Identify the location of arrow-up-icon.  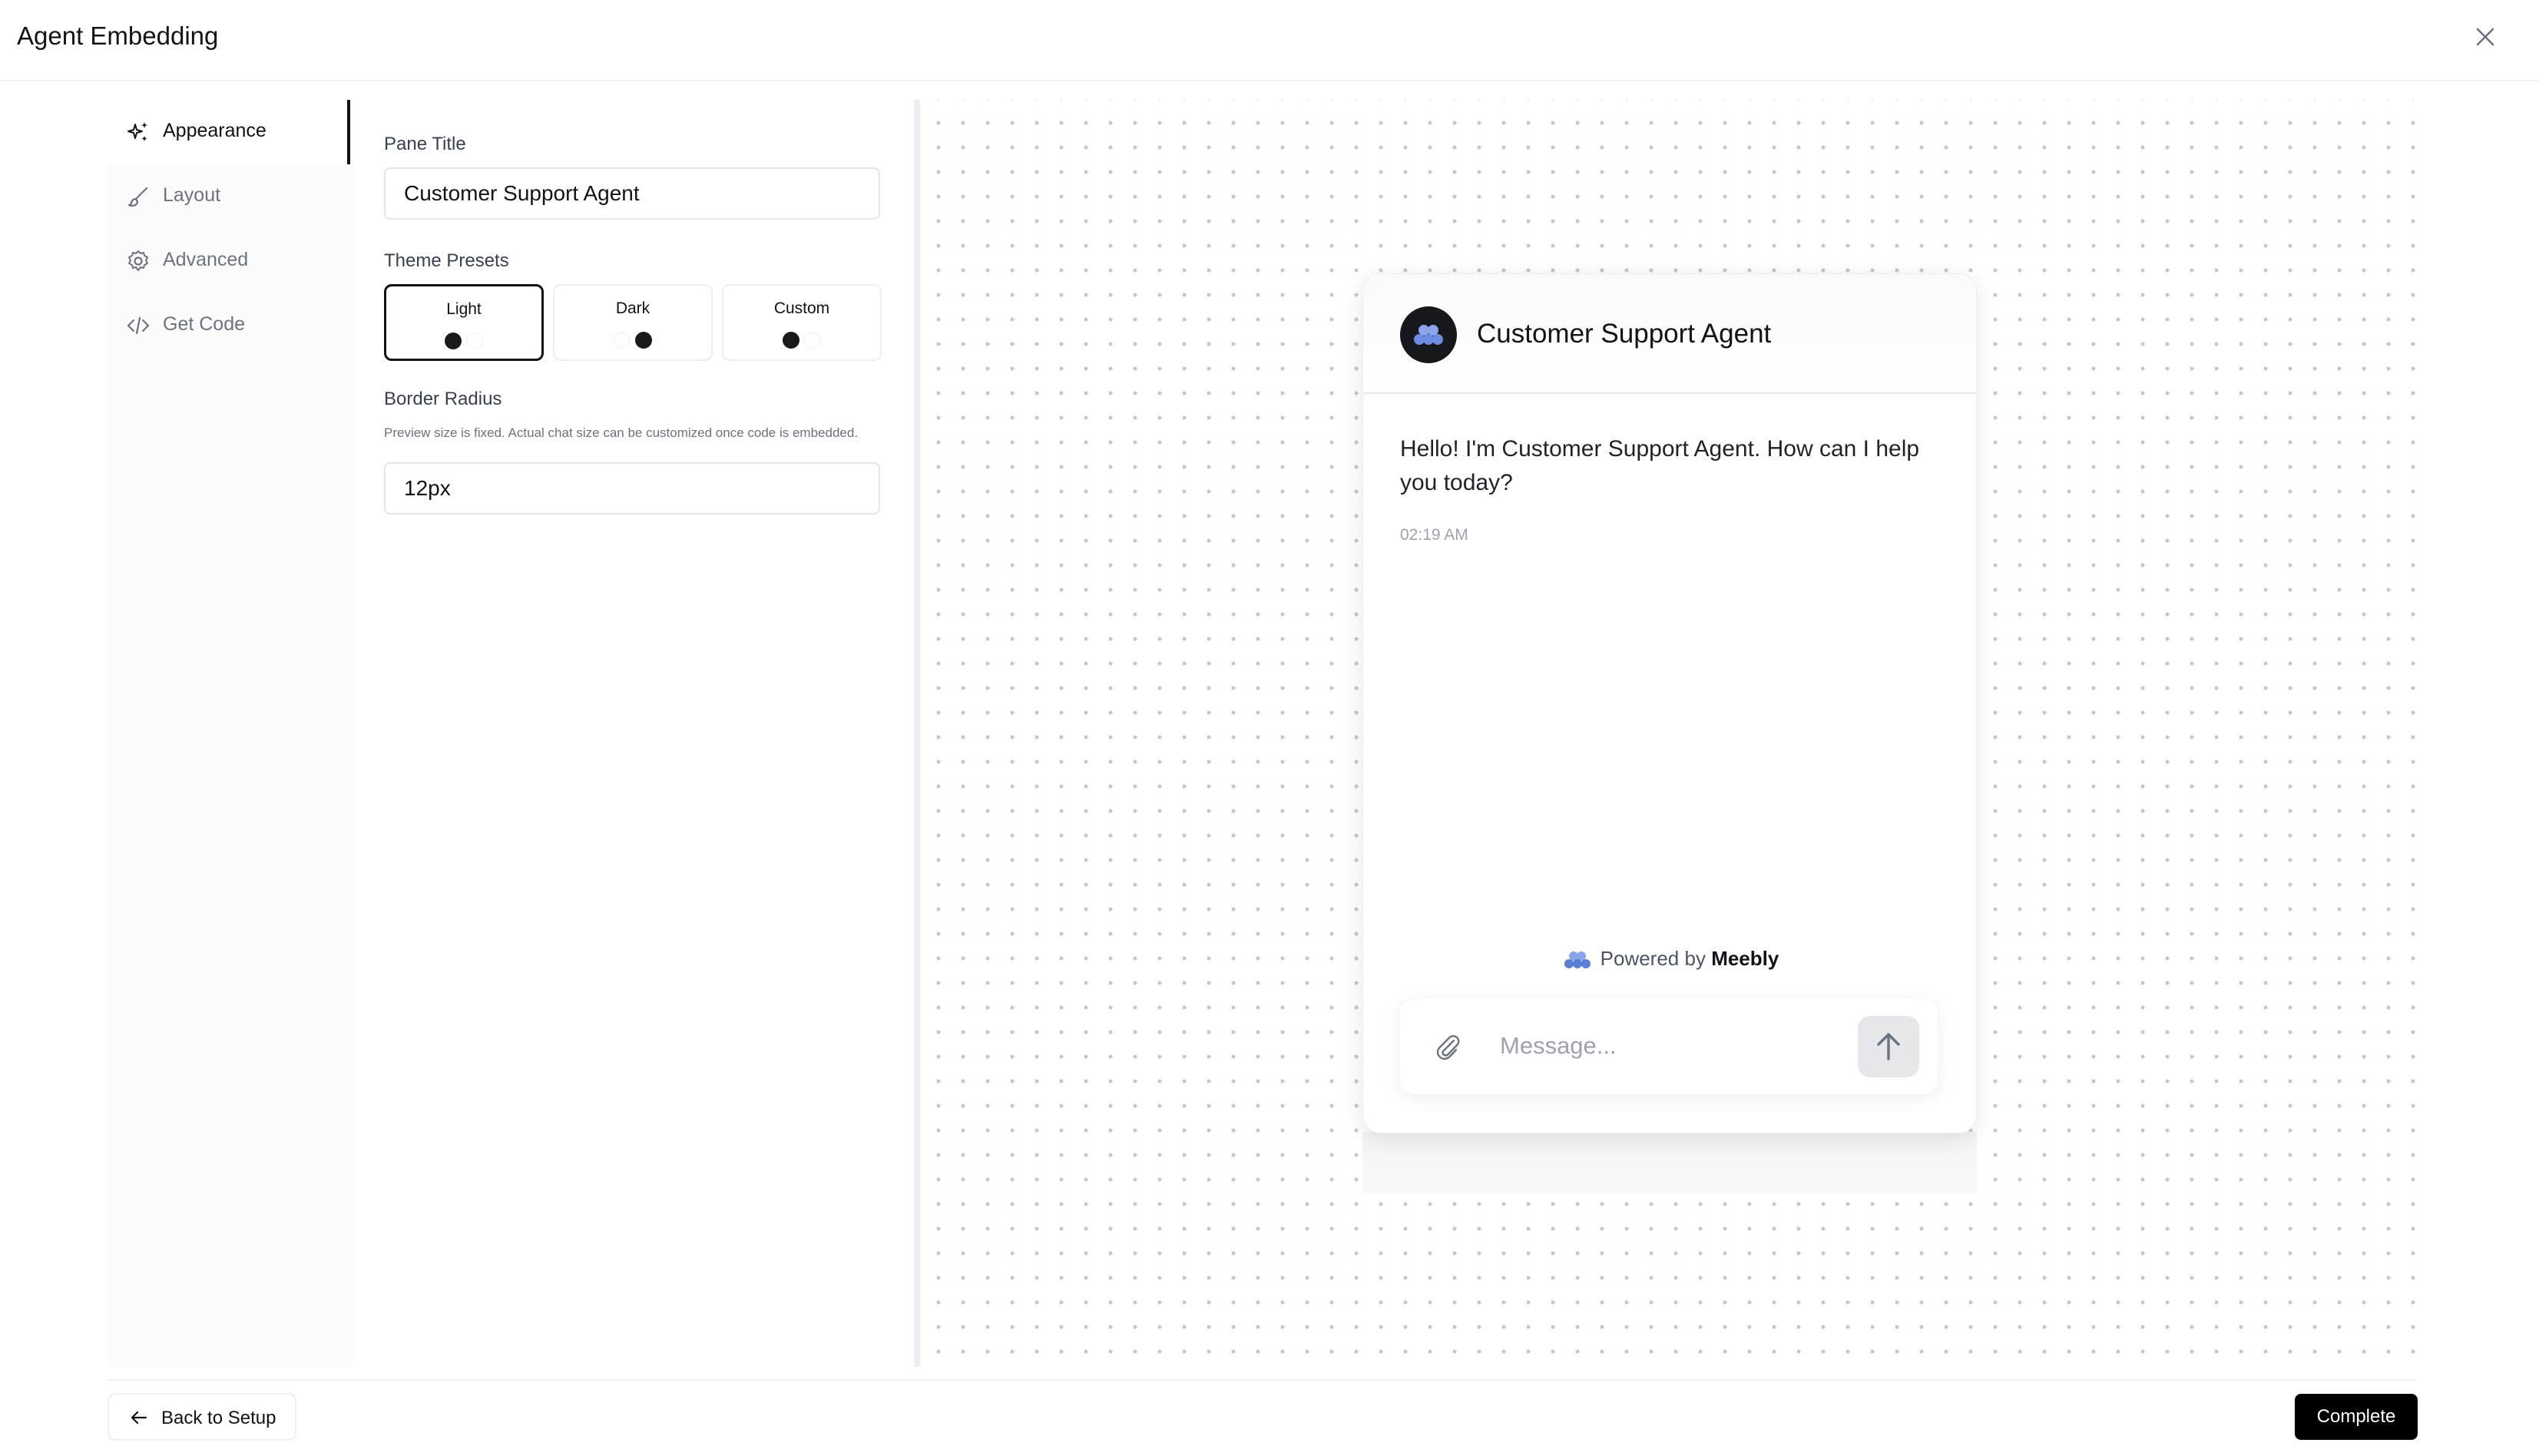
(1888, 1047).